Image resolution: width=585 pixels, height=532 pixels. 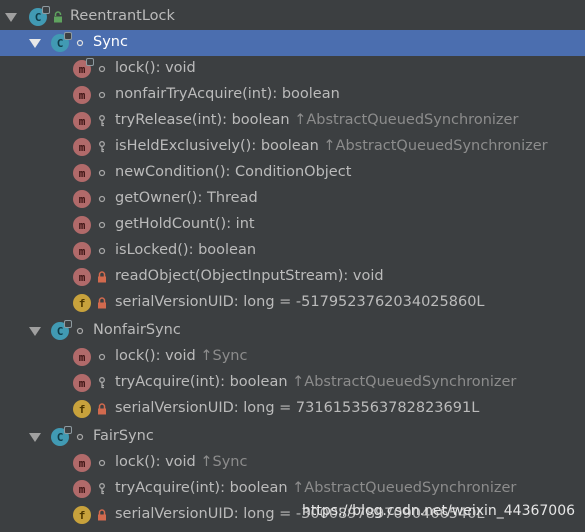 What do you see at coordinates (292, 17) in the screenshot?
I see `tree-node-reentrantlock: C ReentrantLock` at bounding box center [292, 17].